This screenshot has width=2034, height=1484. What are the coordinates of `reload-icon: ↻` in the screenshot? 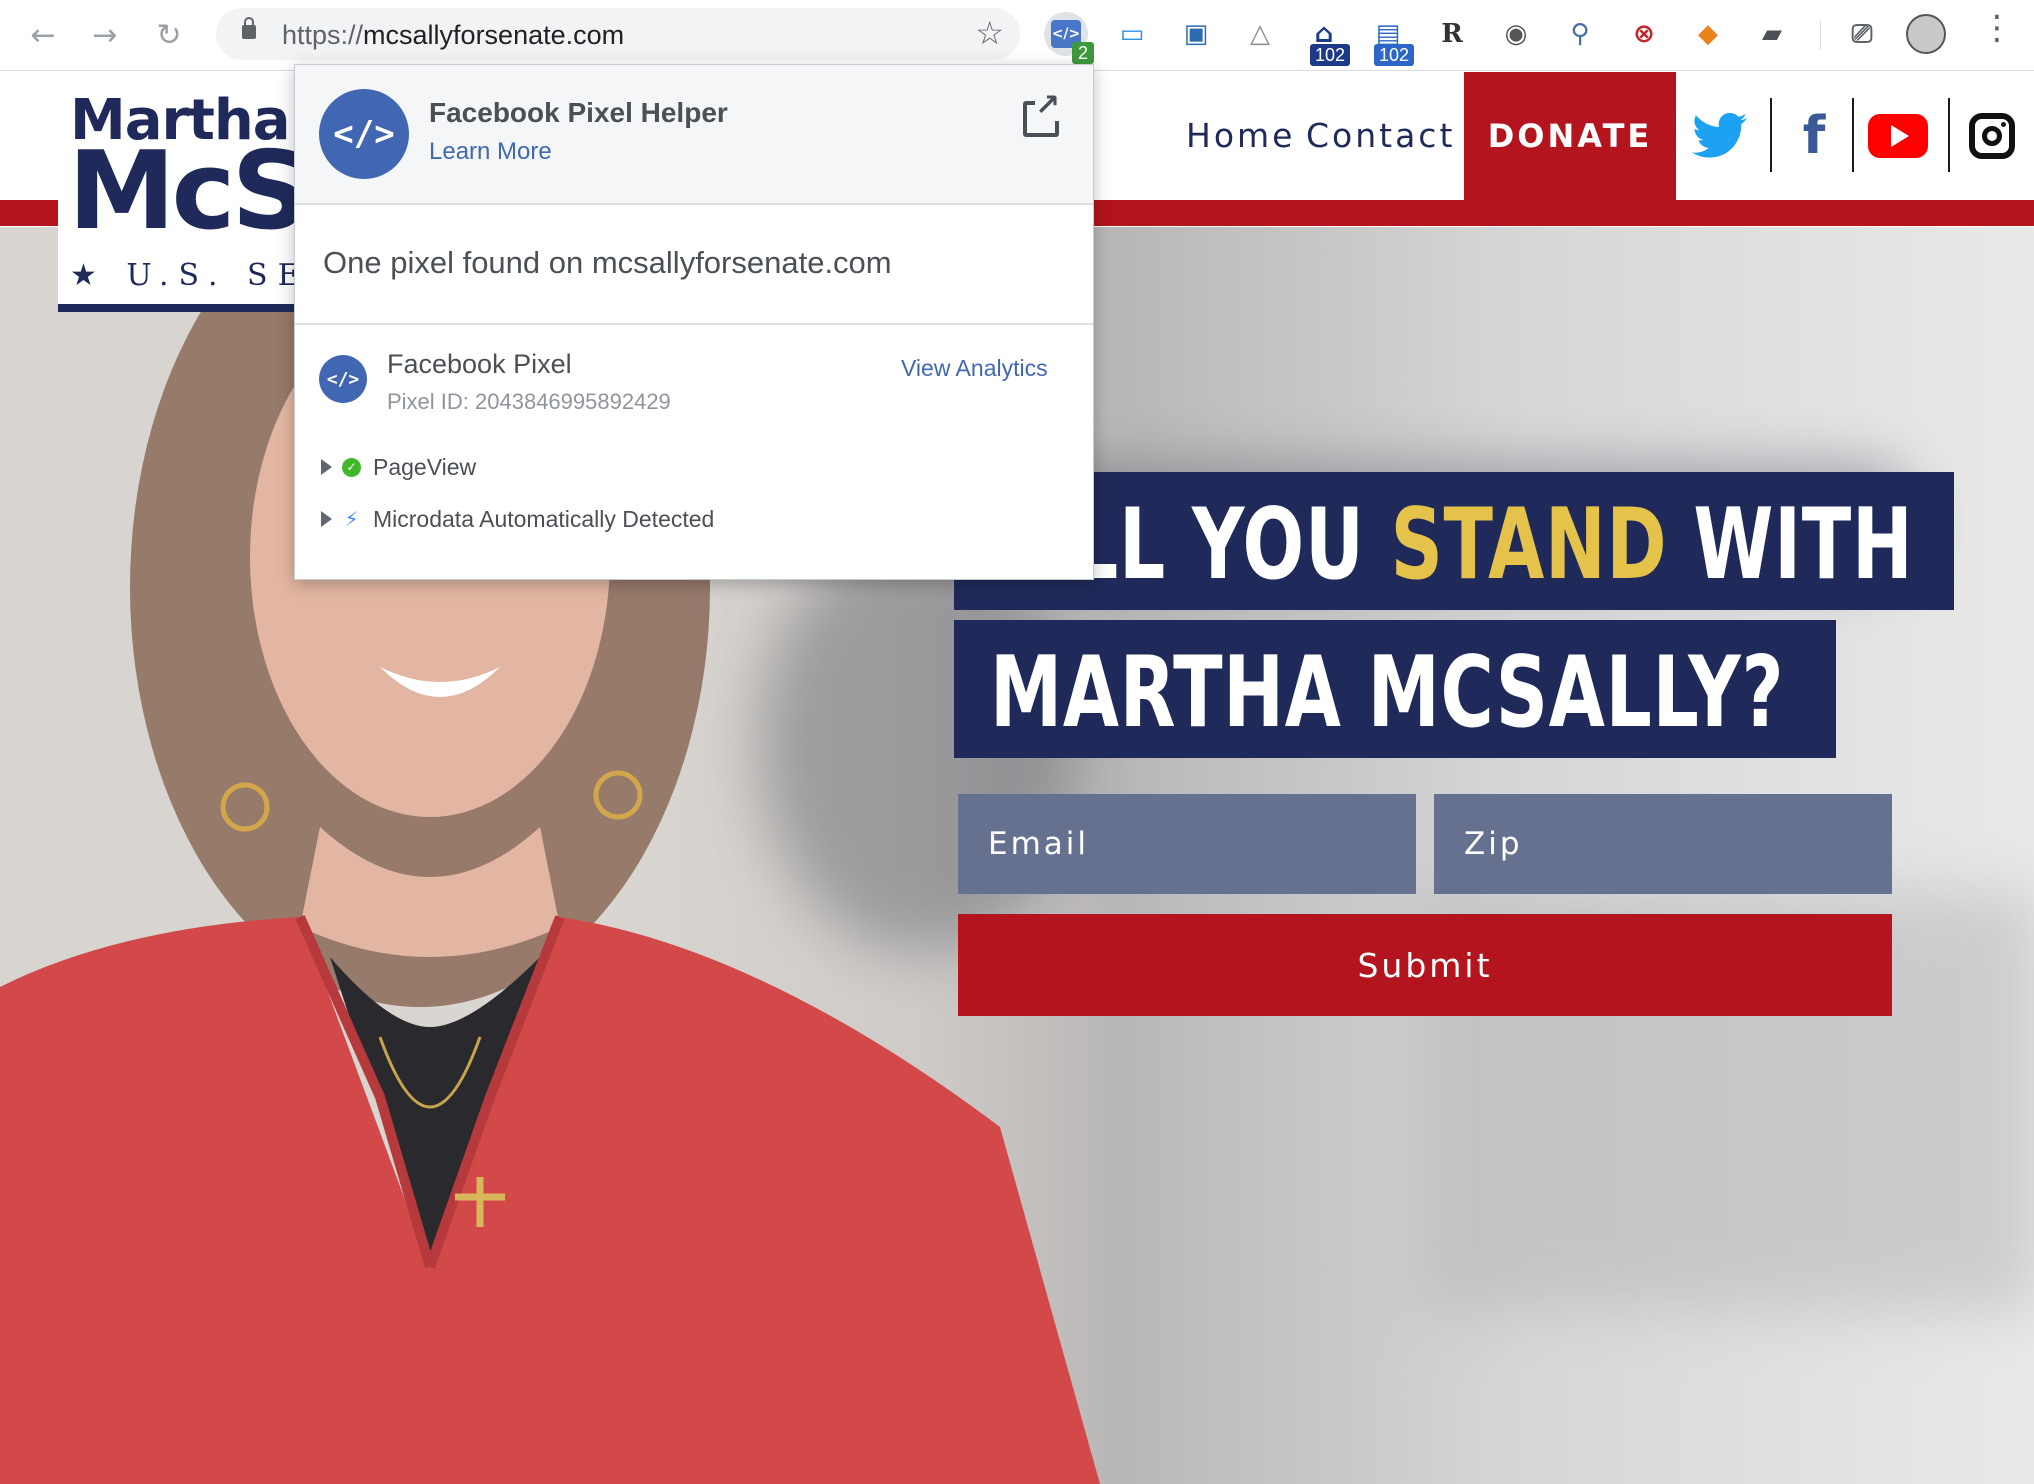 It's located at (169, 35).